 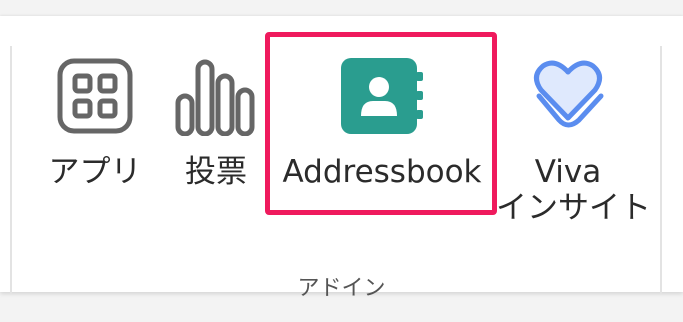 I want to click on poll-bars-icon, so click(x=216, y=98).